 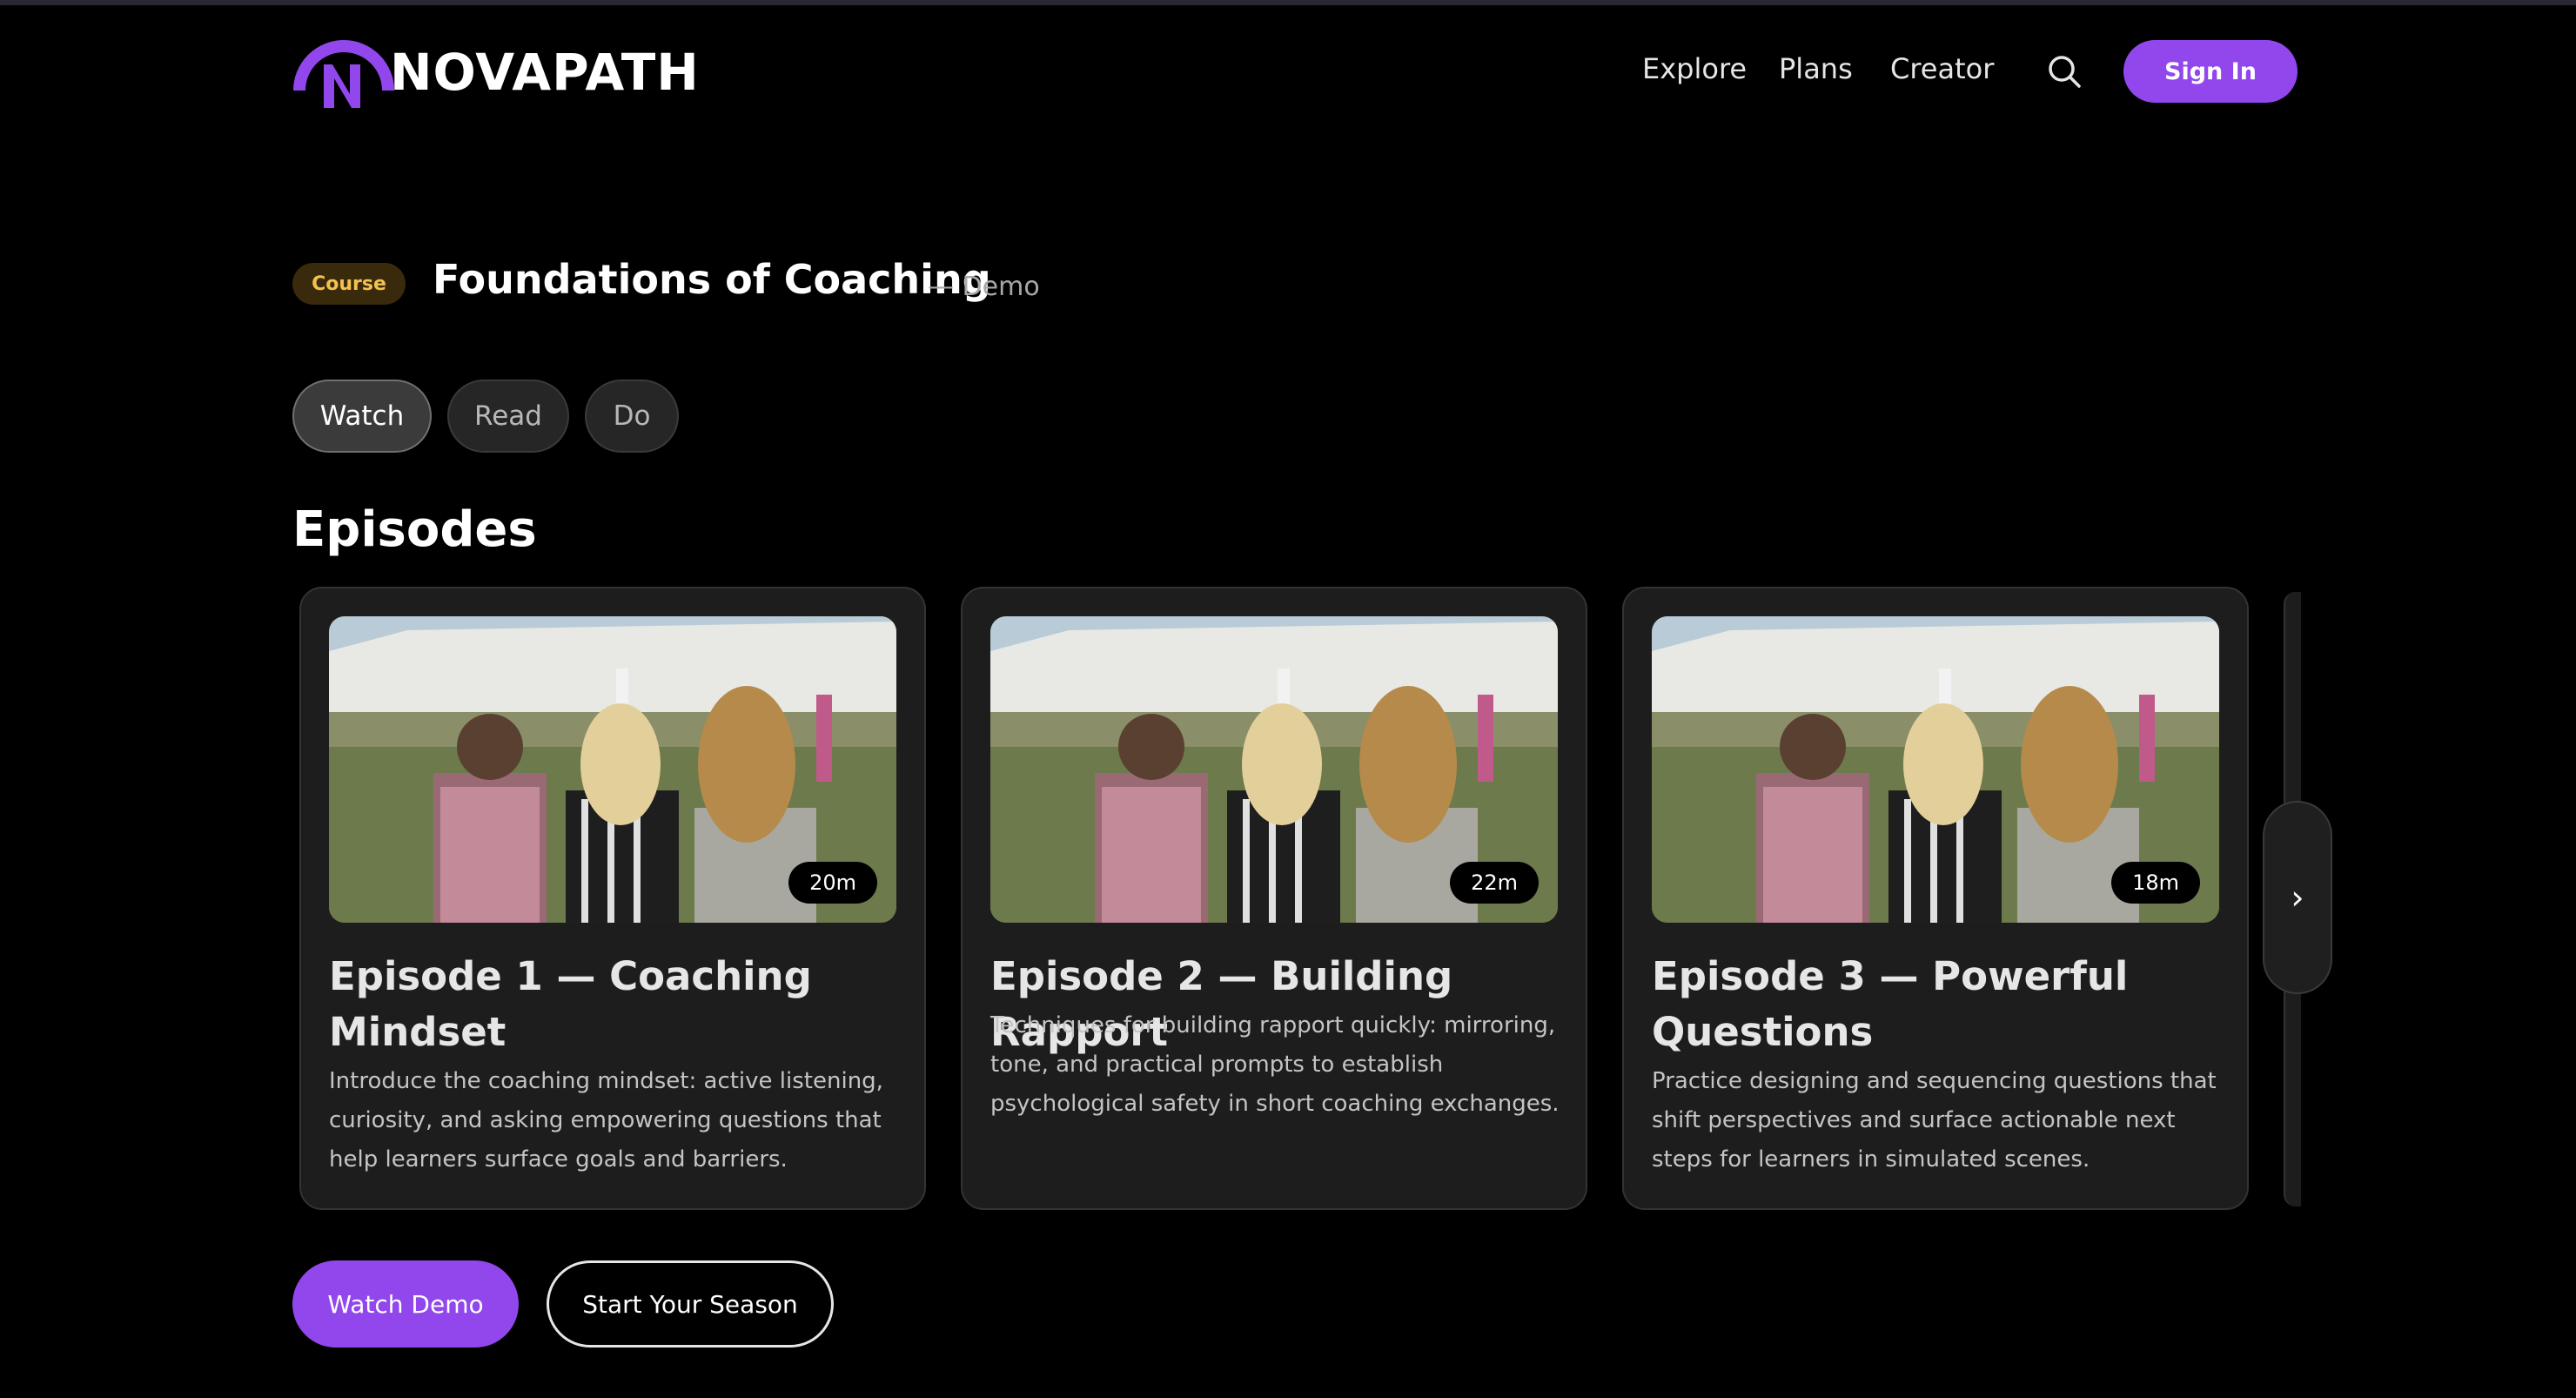 What do you see at coordinates (349, 284) in the screenshot?
I see `course-badge: Course` at bounding box center [349, 284].